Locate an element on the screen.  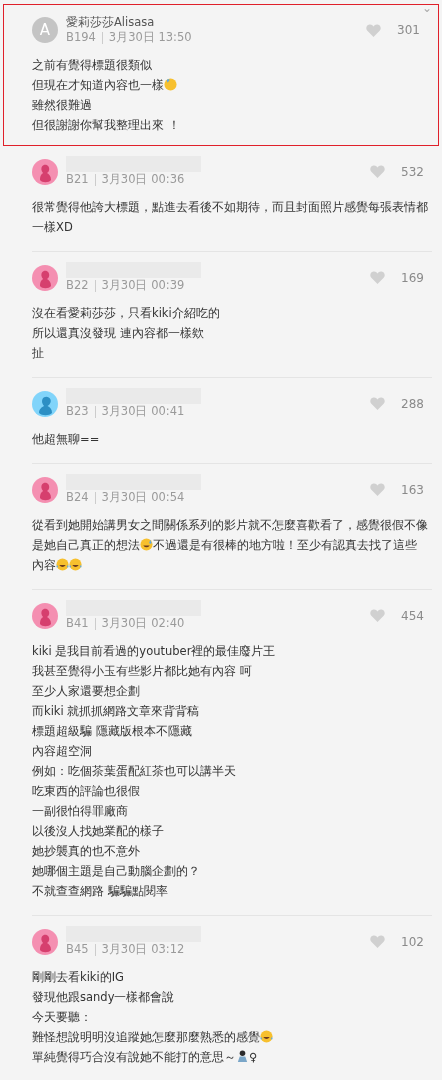
comment-text: 從看到她開始講男女之間關係系列的影片就不怎麼喜歡看了，感覺很假不像 is located at coordinates (230, 525).